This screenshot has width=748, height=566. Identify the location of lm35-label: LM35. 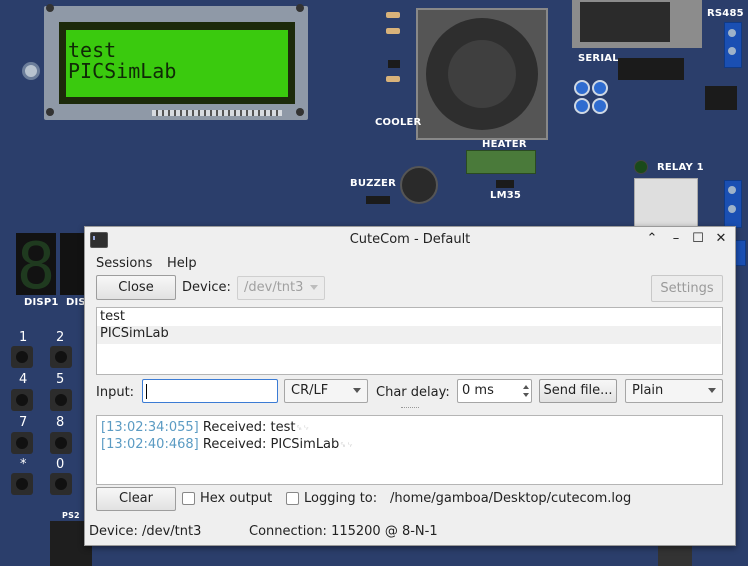
(506, 195).